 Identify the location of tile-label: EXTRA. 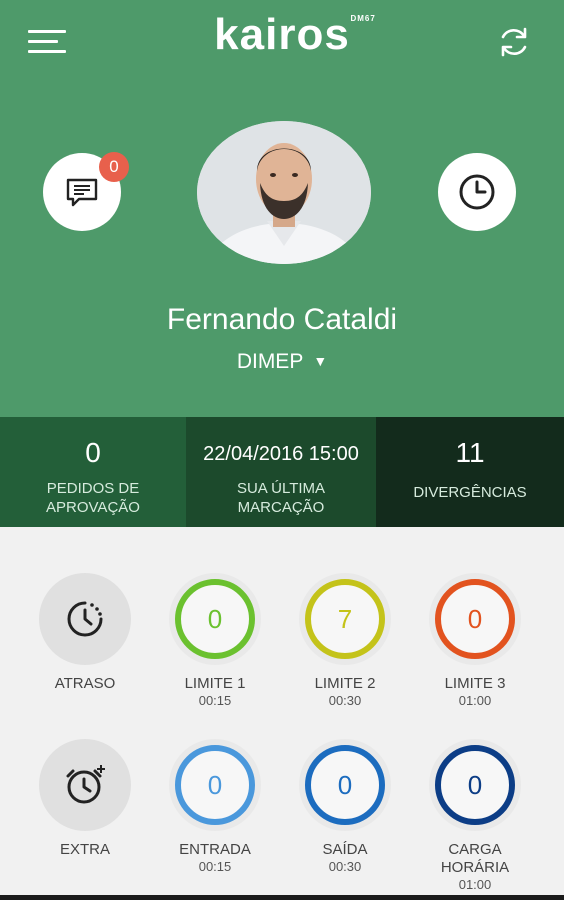
(84, 849).